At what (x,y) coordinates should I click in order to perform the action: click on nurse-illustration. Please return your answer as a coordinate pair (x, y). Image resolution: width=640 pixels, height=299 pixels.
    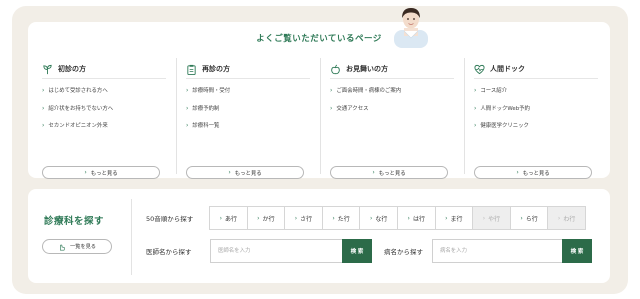
    Looking at the image, I should click on (411, 28).